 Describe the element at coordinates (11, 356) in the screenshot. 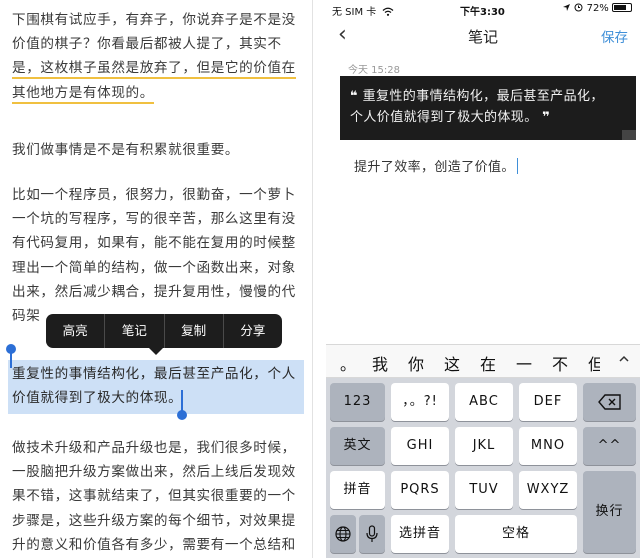

I see `selection-start-handle` at that location.